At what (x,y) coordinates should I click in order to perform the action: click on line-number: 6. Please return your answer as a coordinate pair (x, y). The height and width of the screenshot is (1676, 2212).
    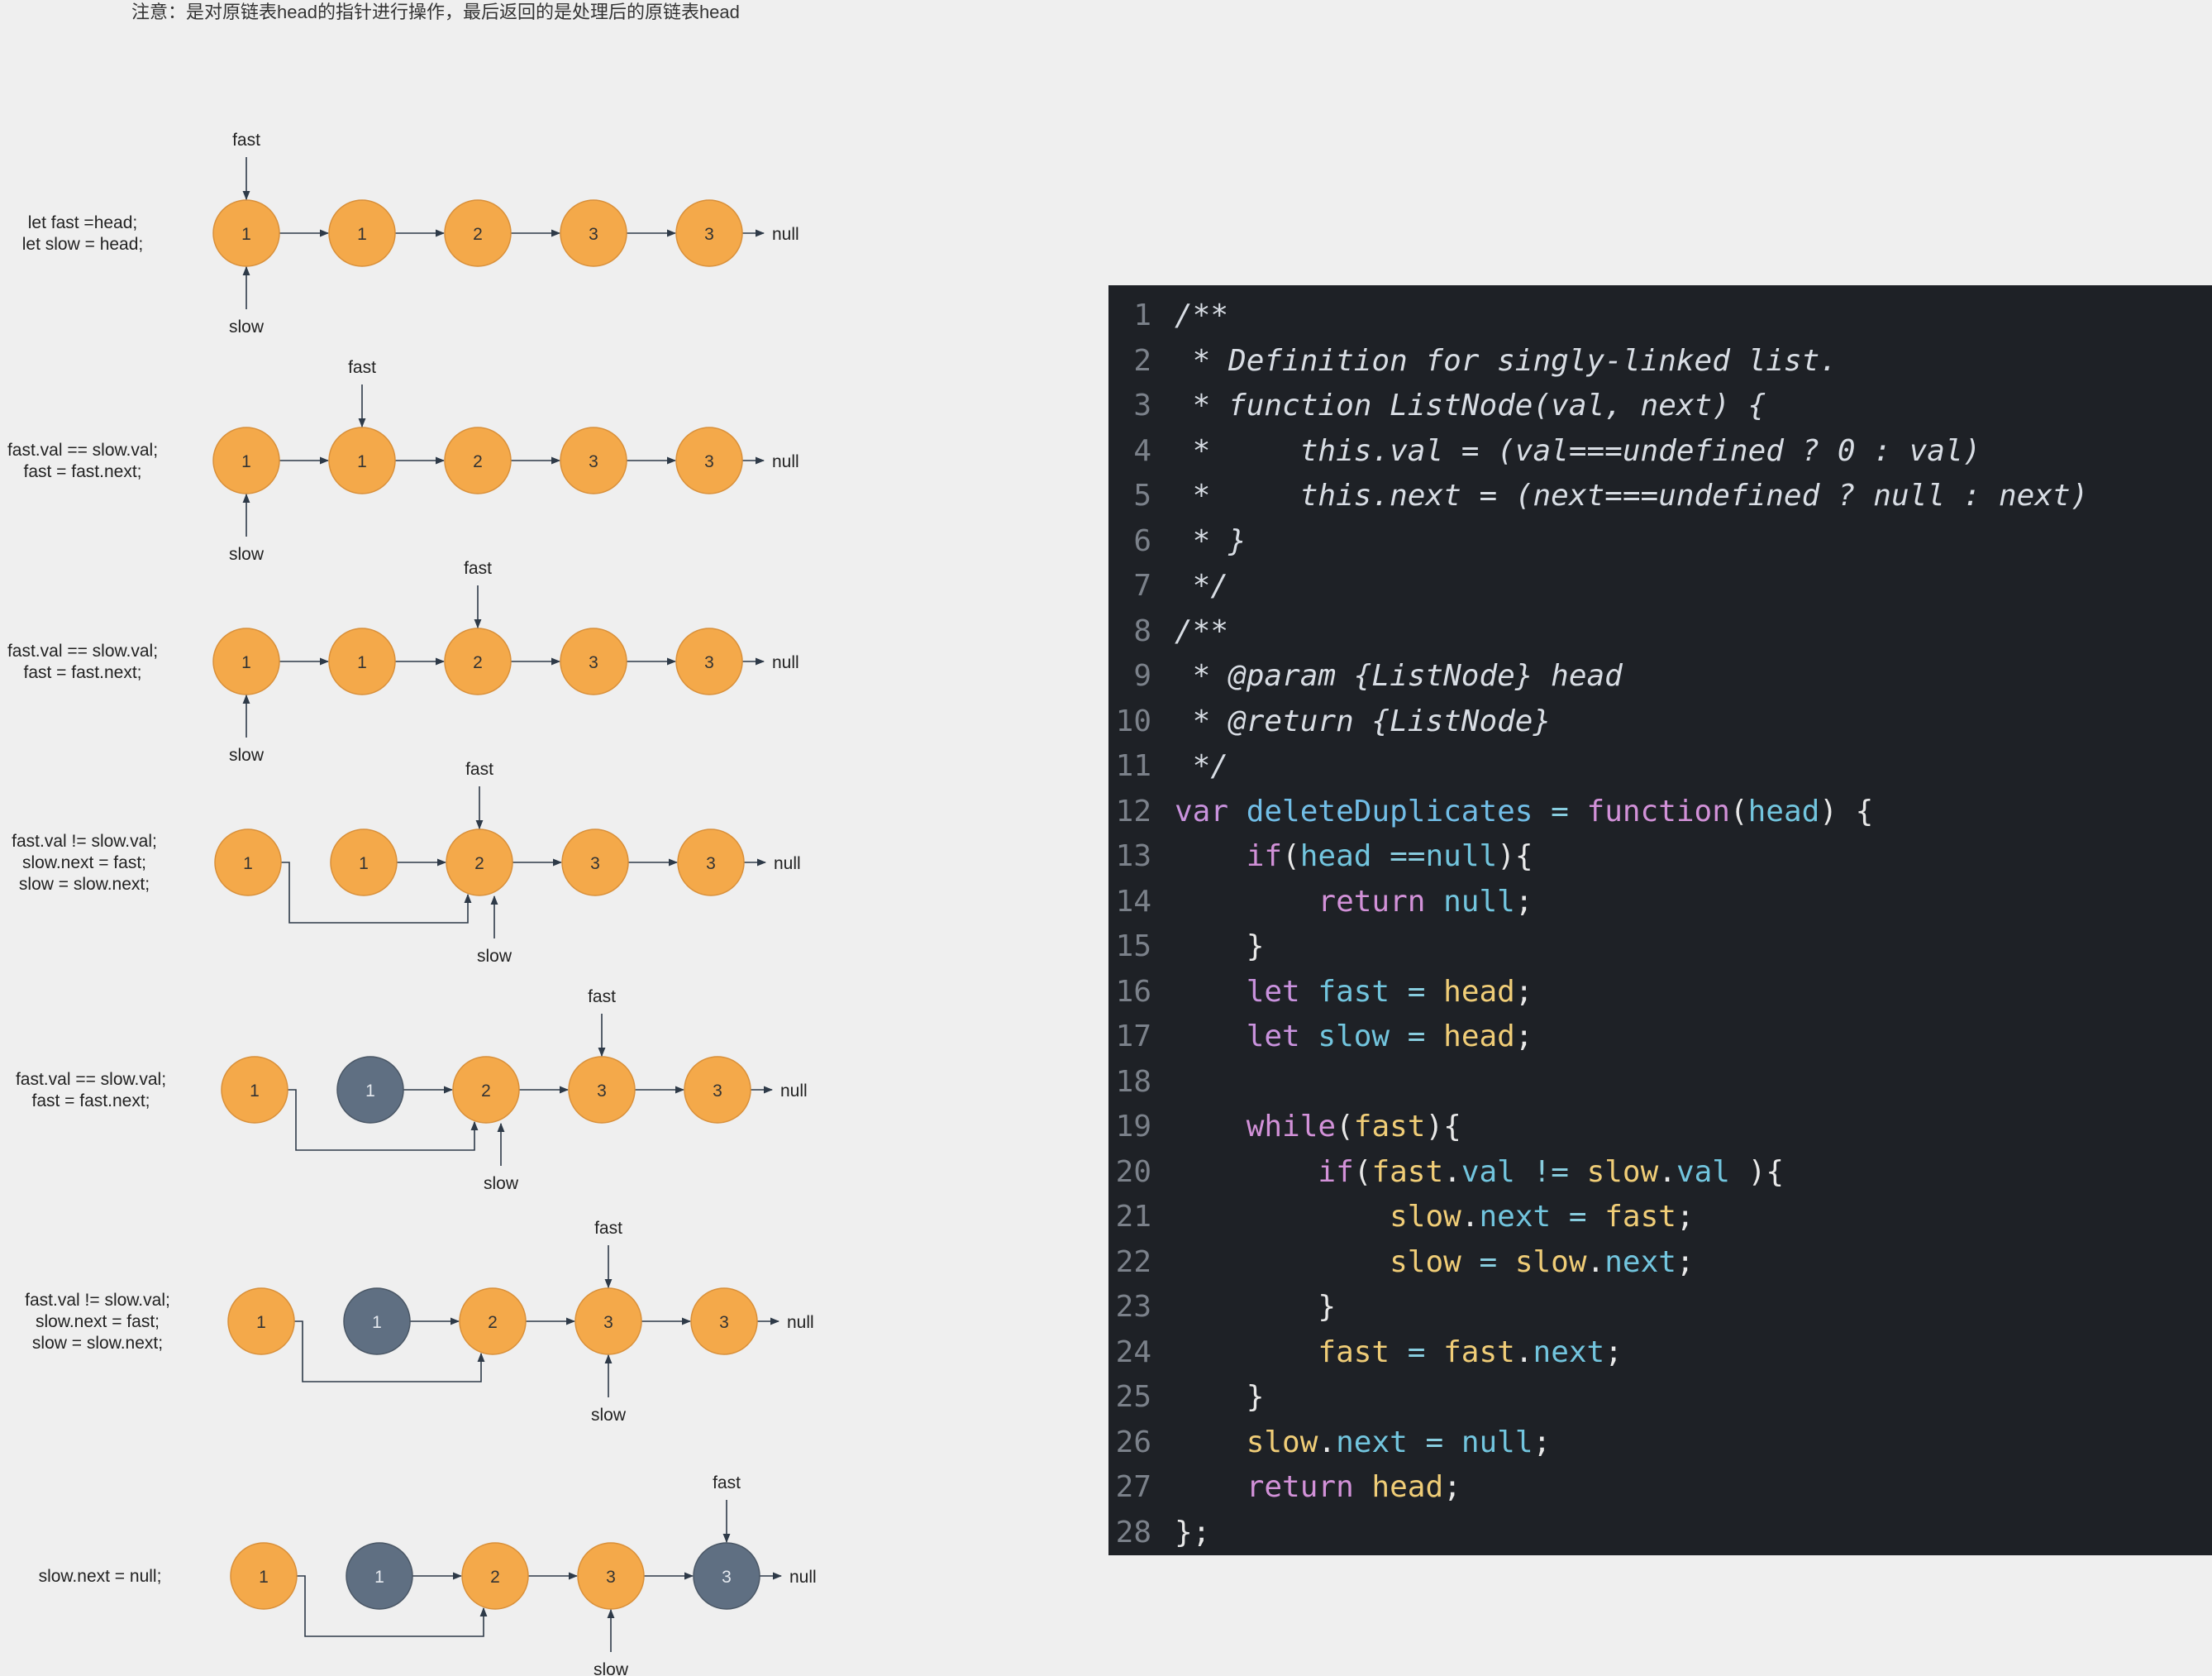
    Looking at the image, I should click on (1142, 540).